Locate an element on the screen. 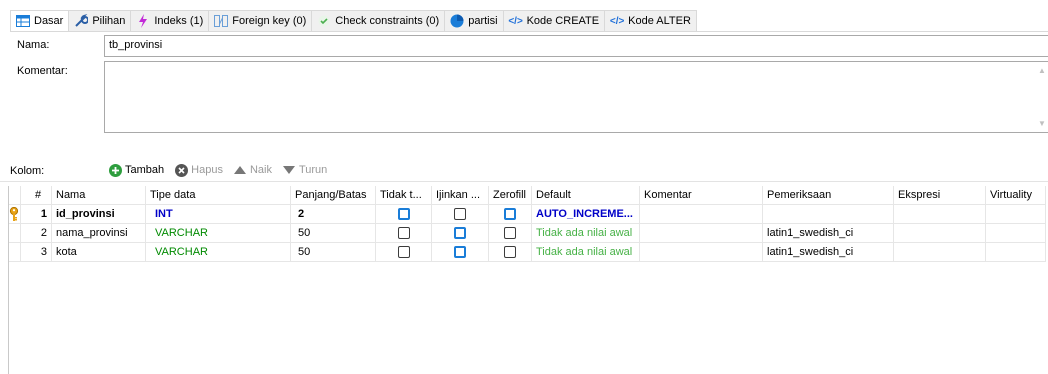  header-key is located at coordinates (15, 195).